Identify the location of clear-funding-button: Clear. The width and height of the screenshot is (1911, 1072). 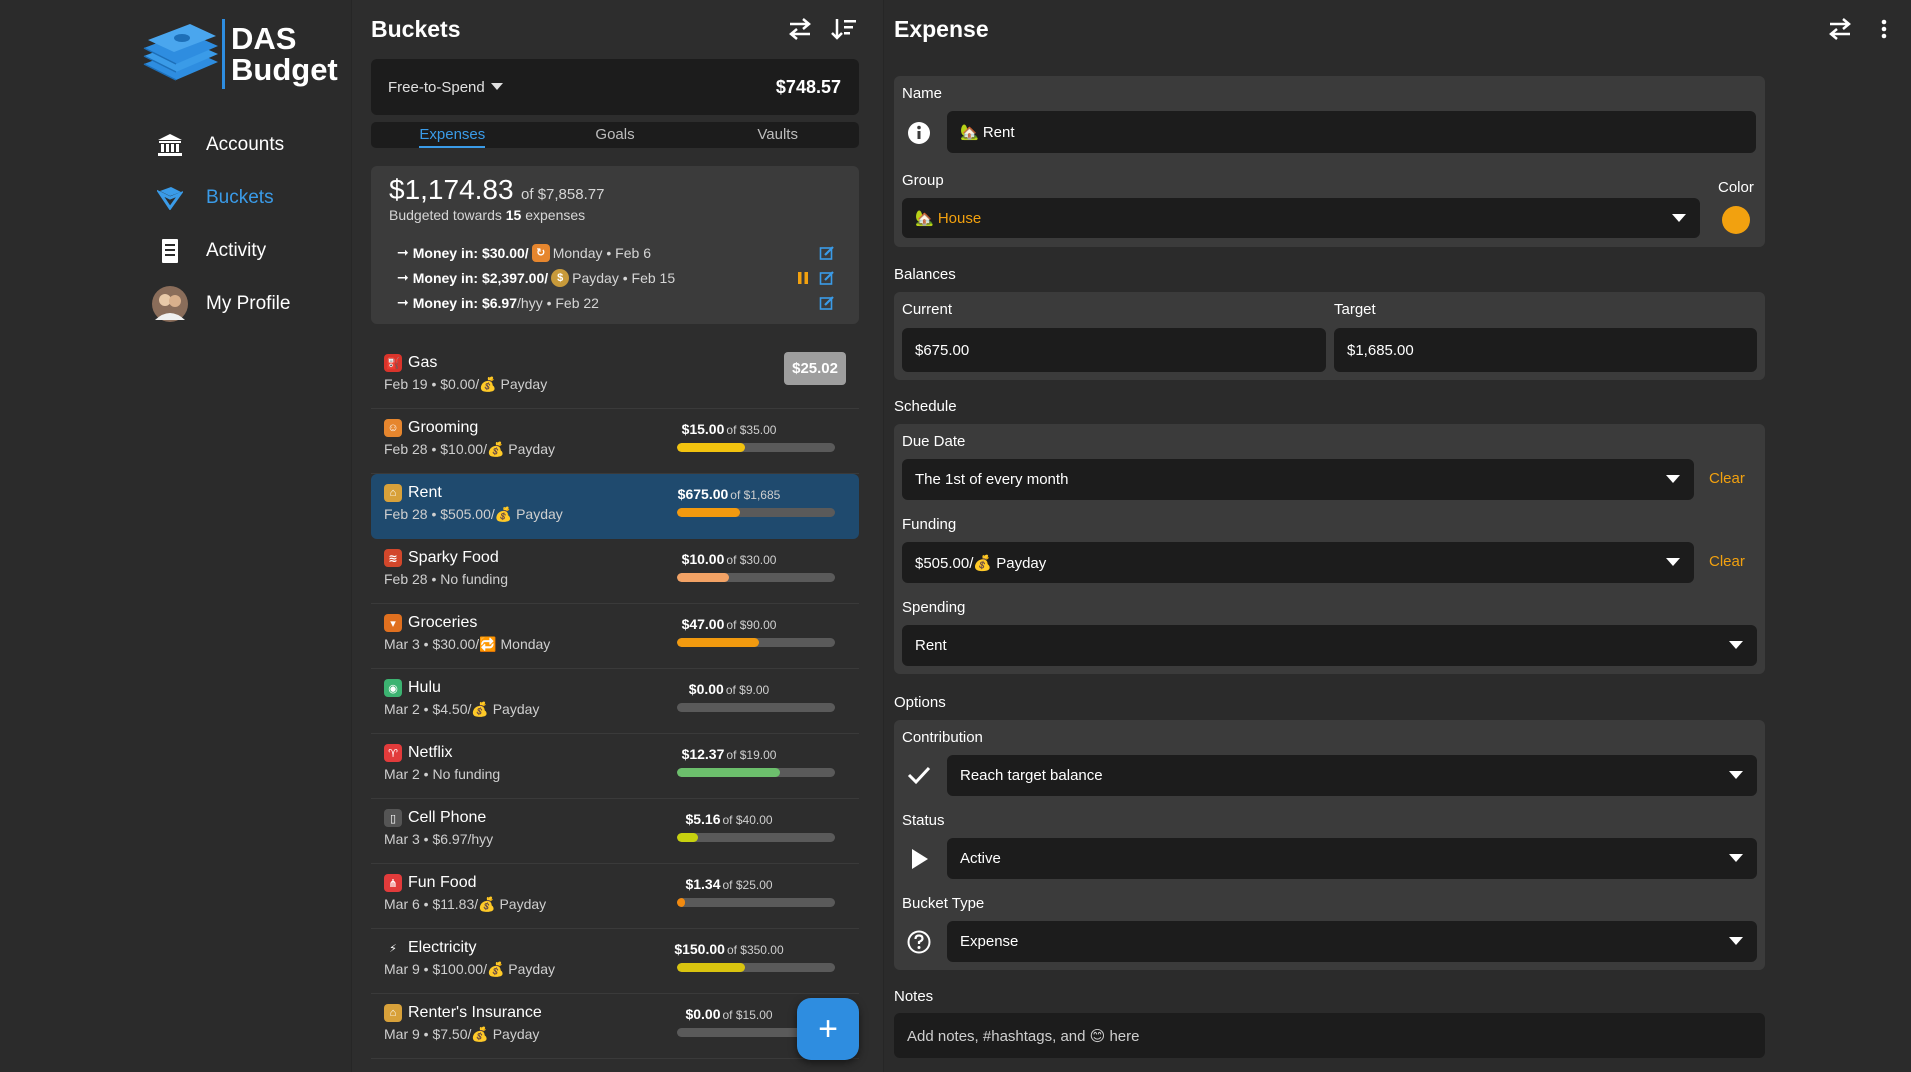
(1727, 561).